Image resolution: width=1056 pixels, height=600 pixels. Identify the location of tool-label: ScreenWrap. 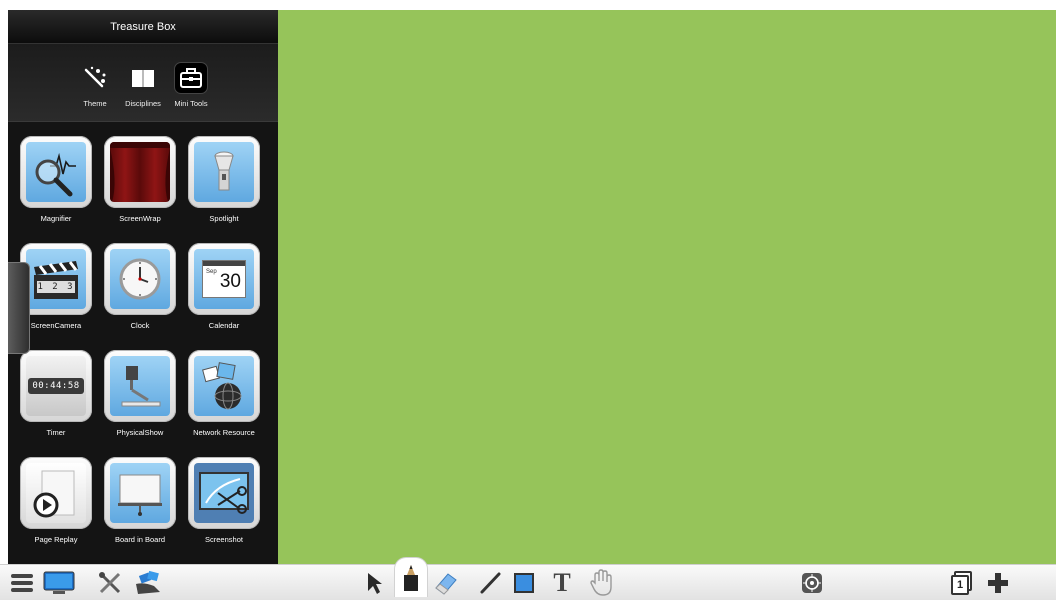
(140, 218).